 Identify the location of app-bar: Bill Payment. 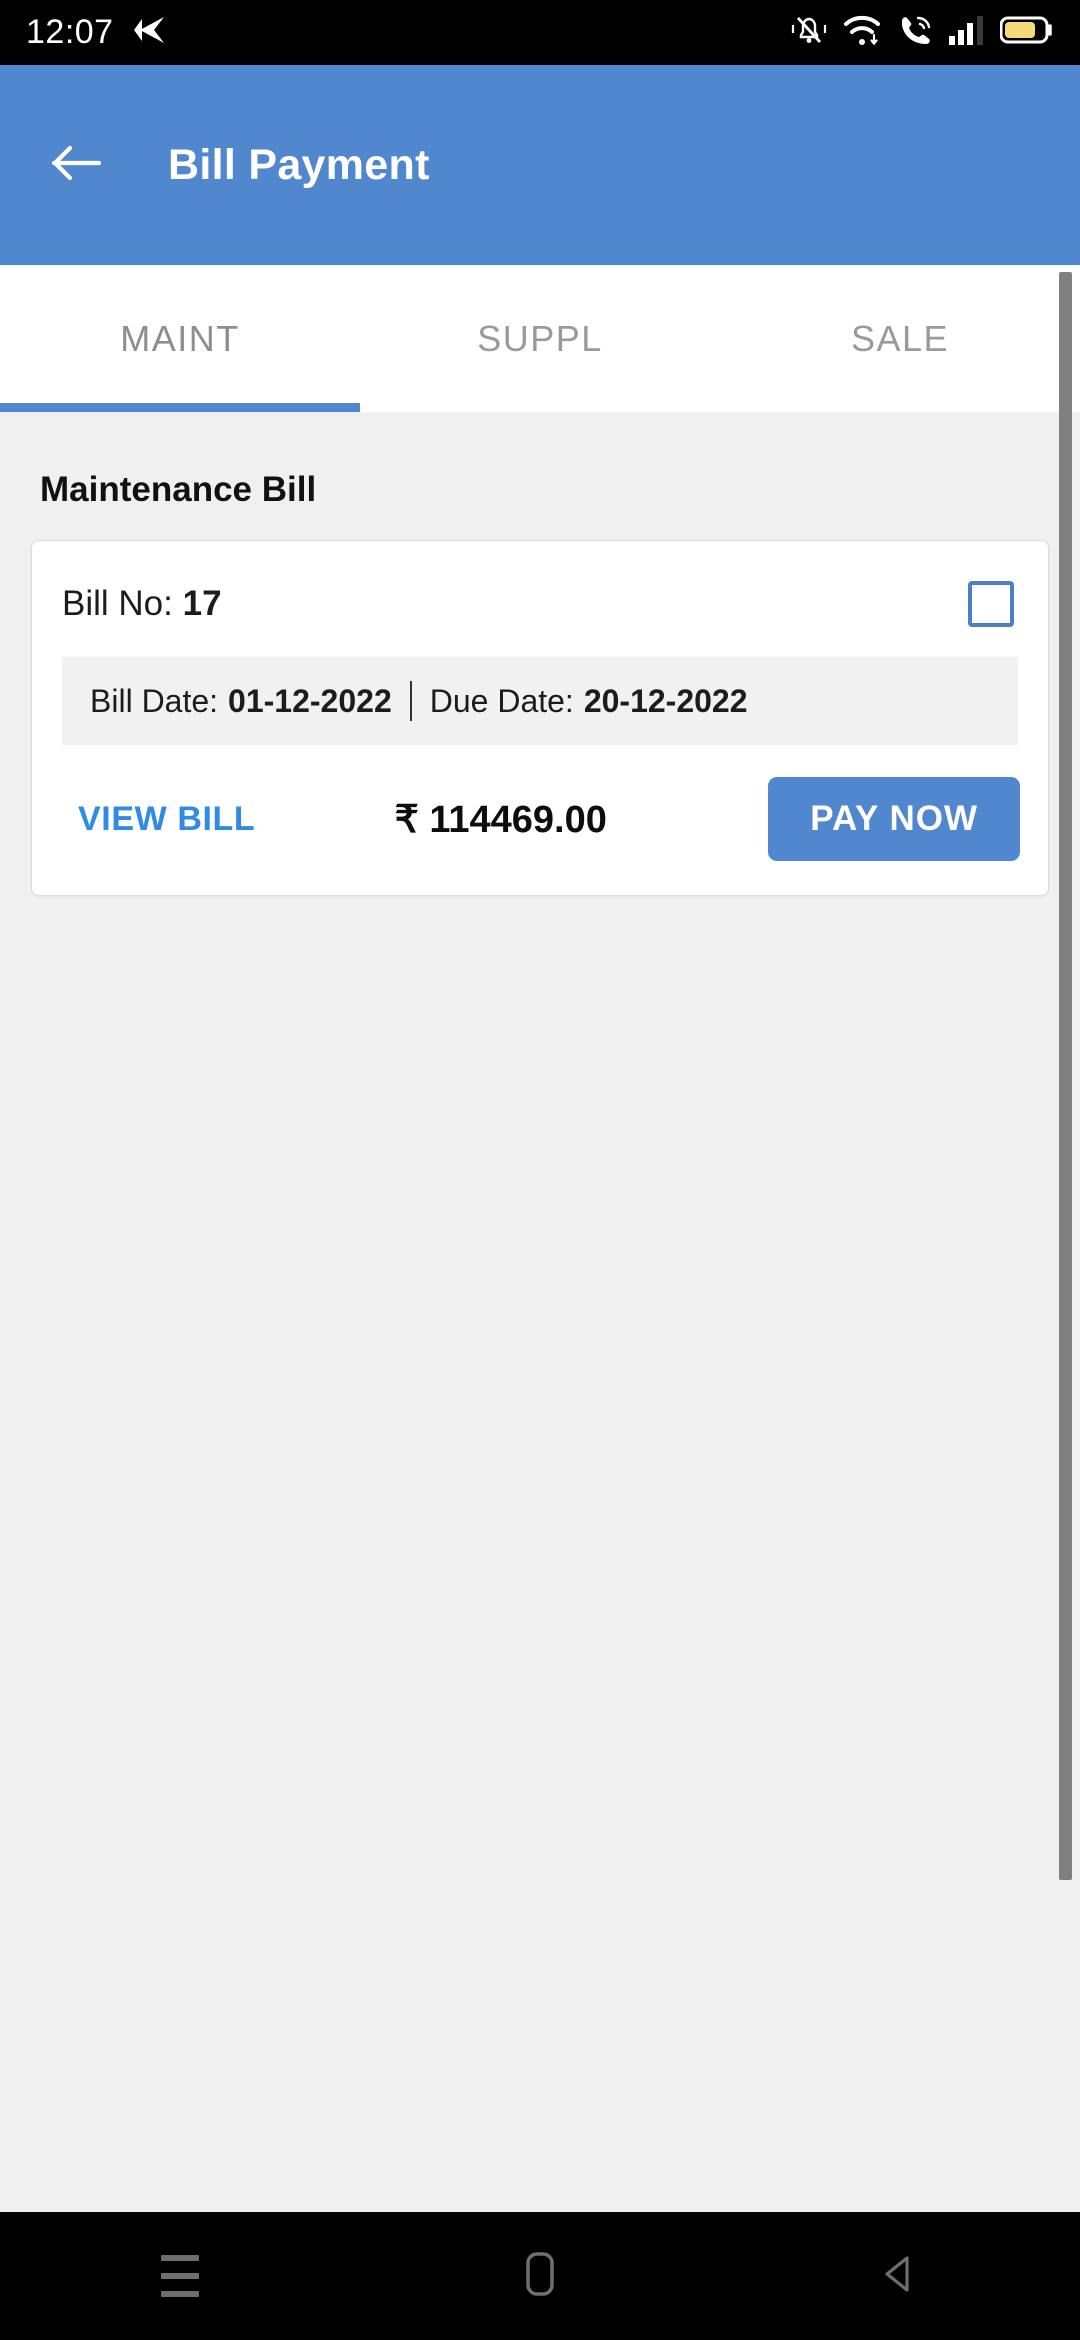
(540, 165).